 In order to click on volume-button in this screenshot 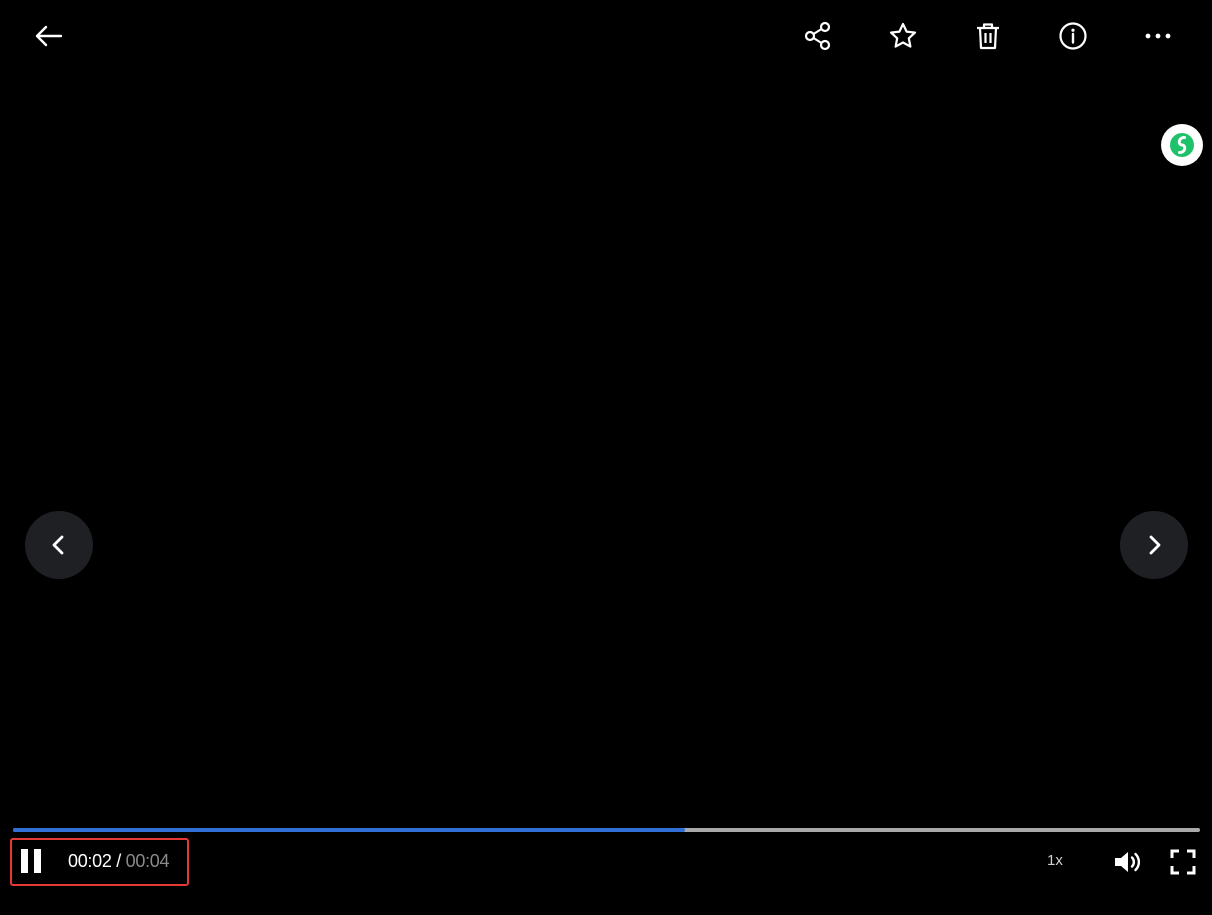, I will do `click(1127, 862)`.